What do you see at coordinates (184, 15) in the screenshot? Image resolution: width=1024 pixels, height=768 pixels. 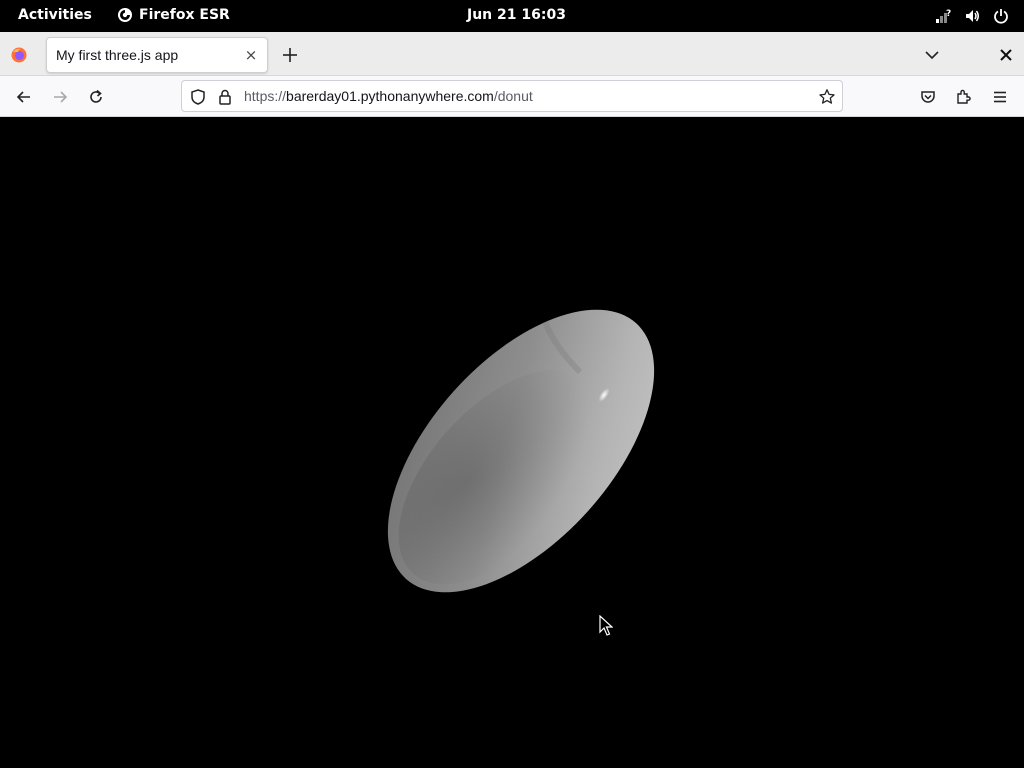 I see `app-name: Firefox ESR` at bounding box center [184, 15].